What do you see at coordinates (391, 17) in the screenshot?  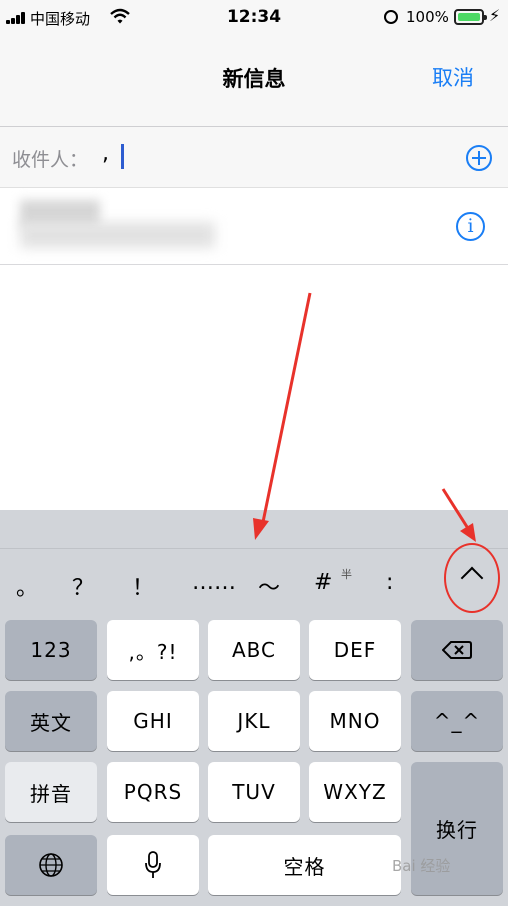 I see `orientation-lock-icon` at bounding box center [391, 17].